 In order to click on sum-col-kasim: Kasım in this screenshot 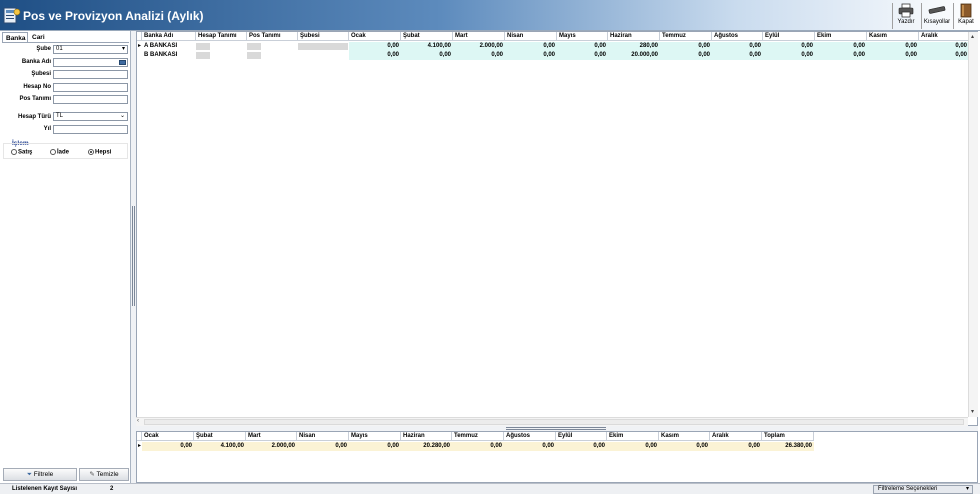, I will do `click(684, 436)`.